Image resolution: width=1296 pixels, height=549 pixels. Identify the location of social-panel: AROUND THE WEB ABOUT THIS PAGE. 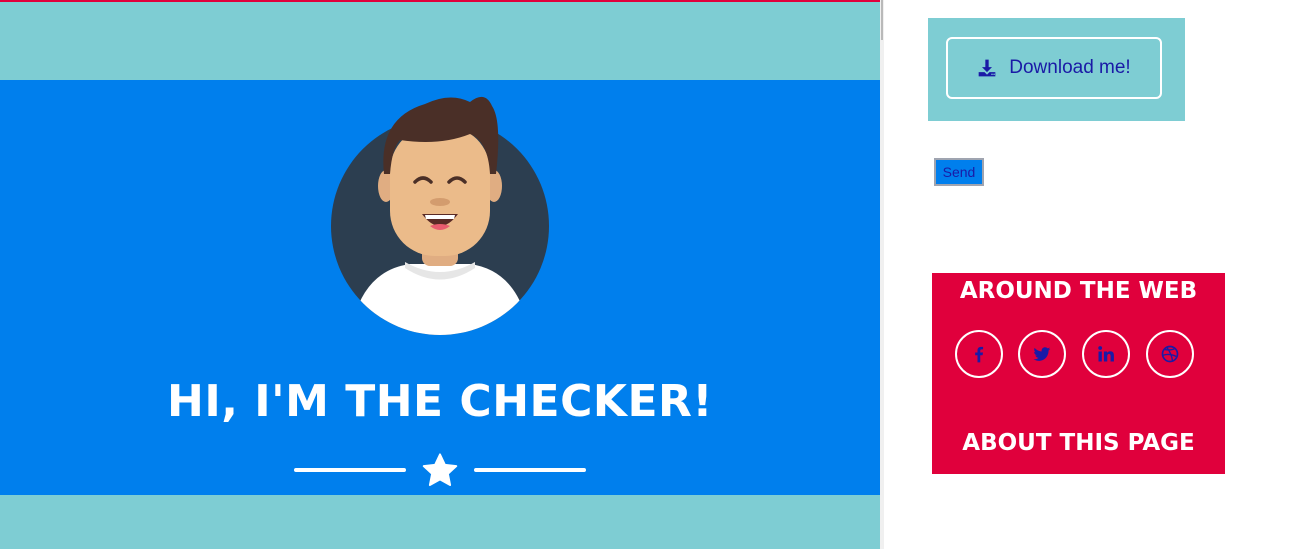
(1078, 373).